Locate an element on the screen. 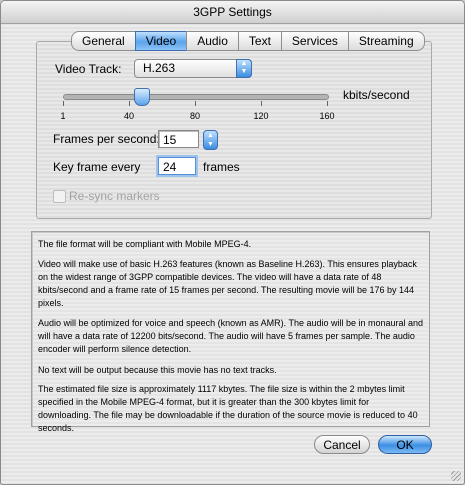 This screenshot has height=485, width=465. tab-video: Video is located at coordinates (161, 41).